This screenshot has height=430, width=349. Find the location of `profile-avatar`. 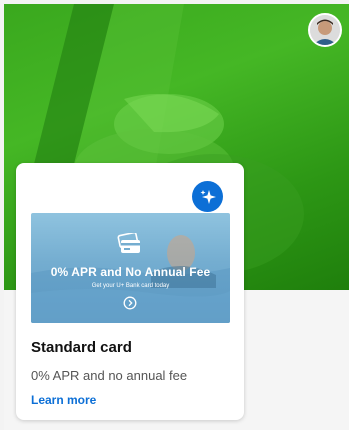

profile-avatar is located at coordinates (325, 30).